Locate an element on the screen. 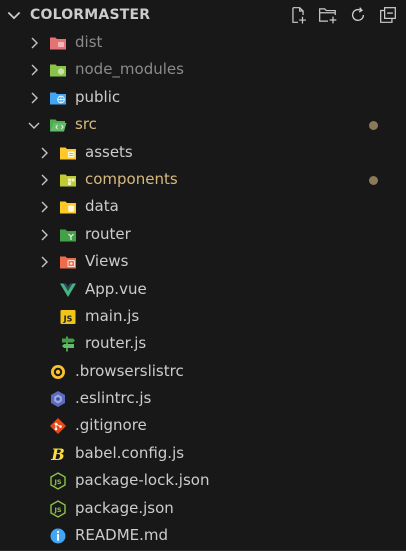  explorer-header: COLORMASTER is located at coordinates (203, 15).